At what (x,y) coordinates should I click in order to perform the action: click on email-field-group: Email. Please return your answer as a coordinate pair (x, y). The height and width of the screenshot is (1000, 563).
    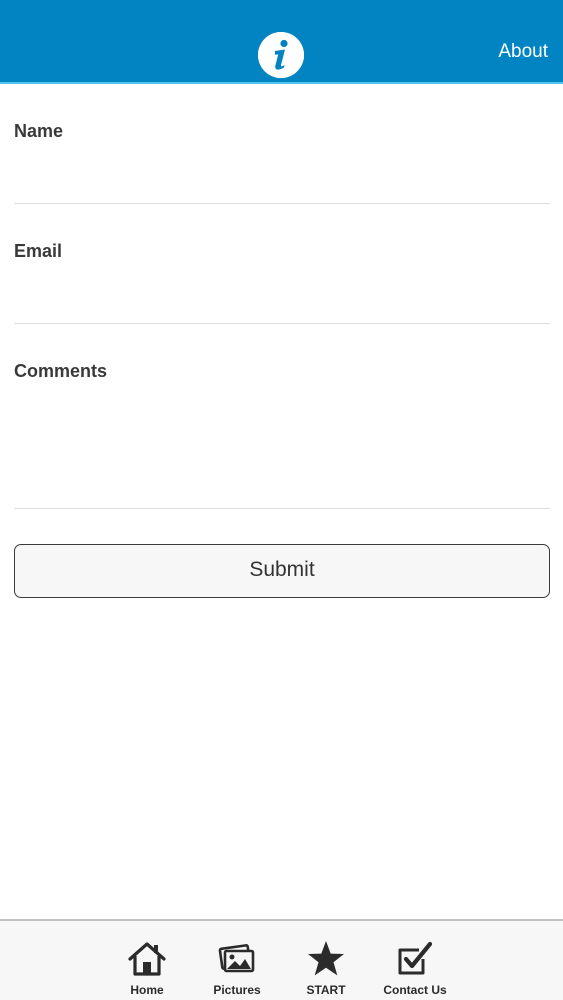
    Looking at the image, I should click on (282, 273).